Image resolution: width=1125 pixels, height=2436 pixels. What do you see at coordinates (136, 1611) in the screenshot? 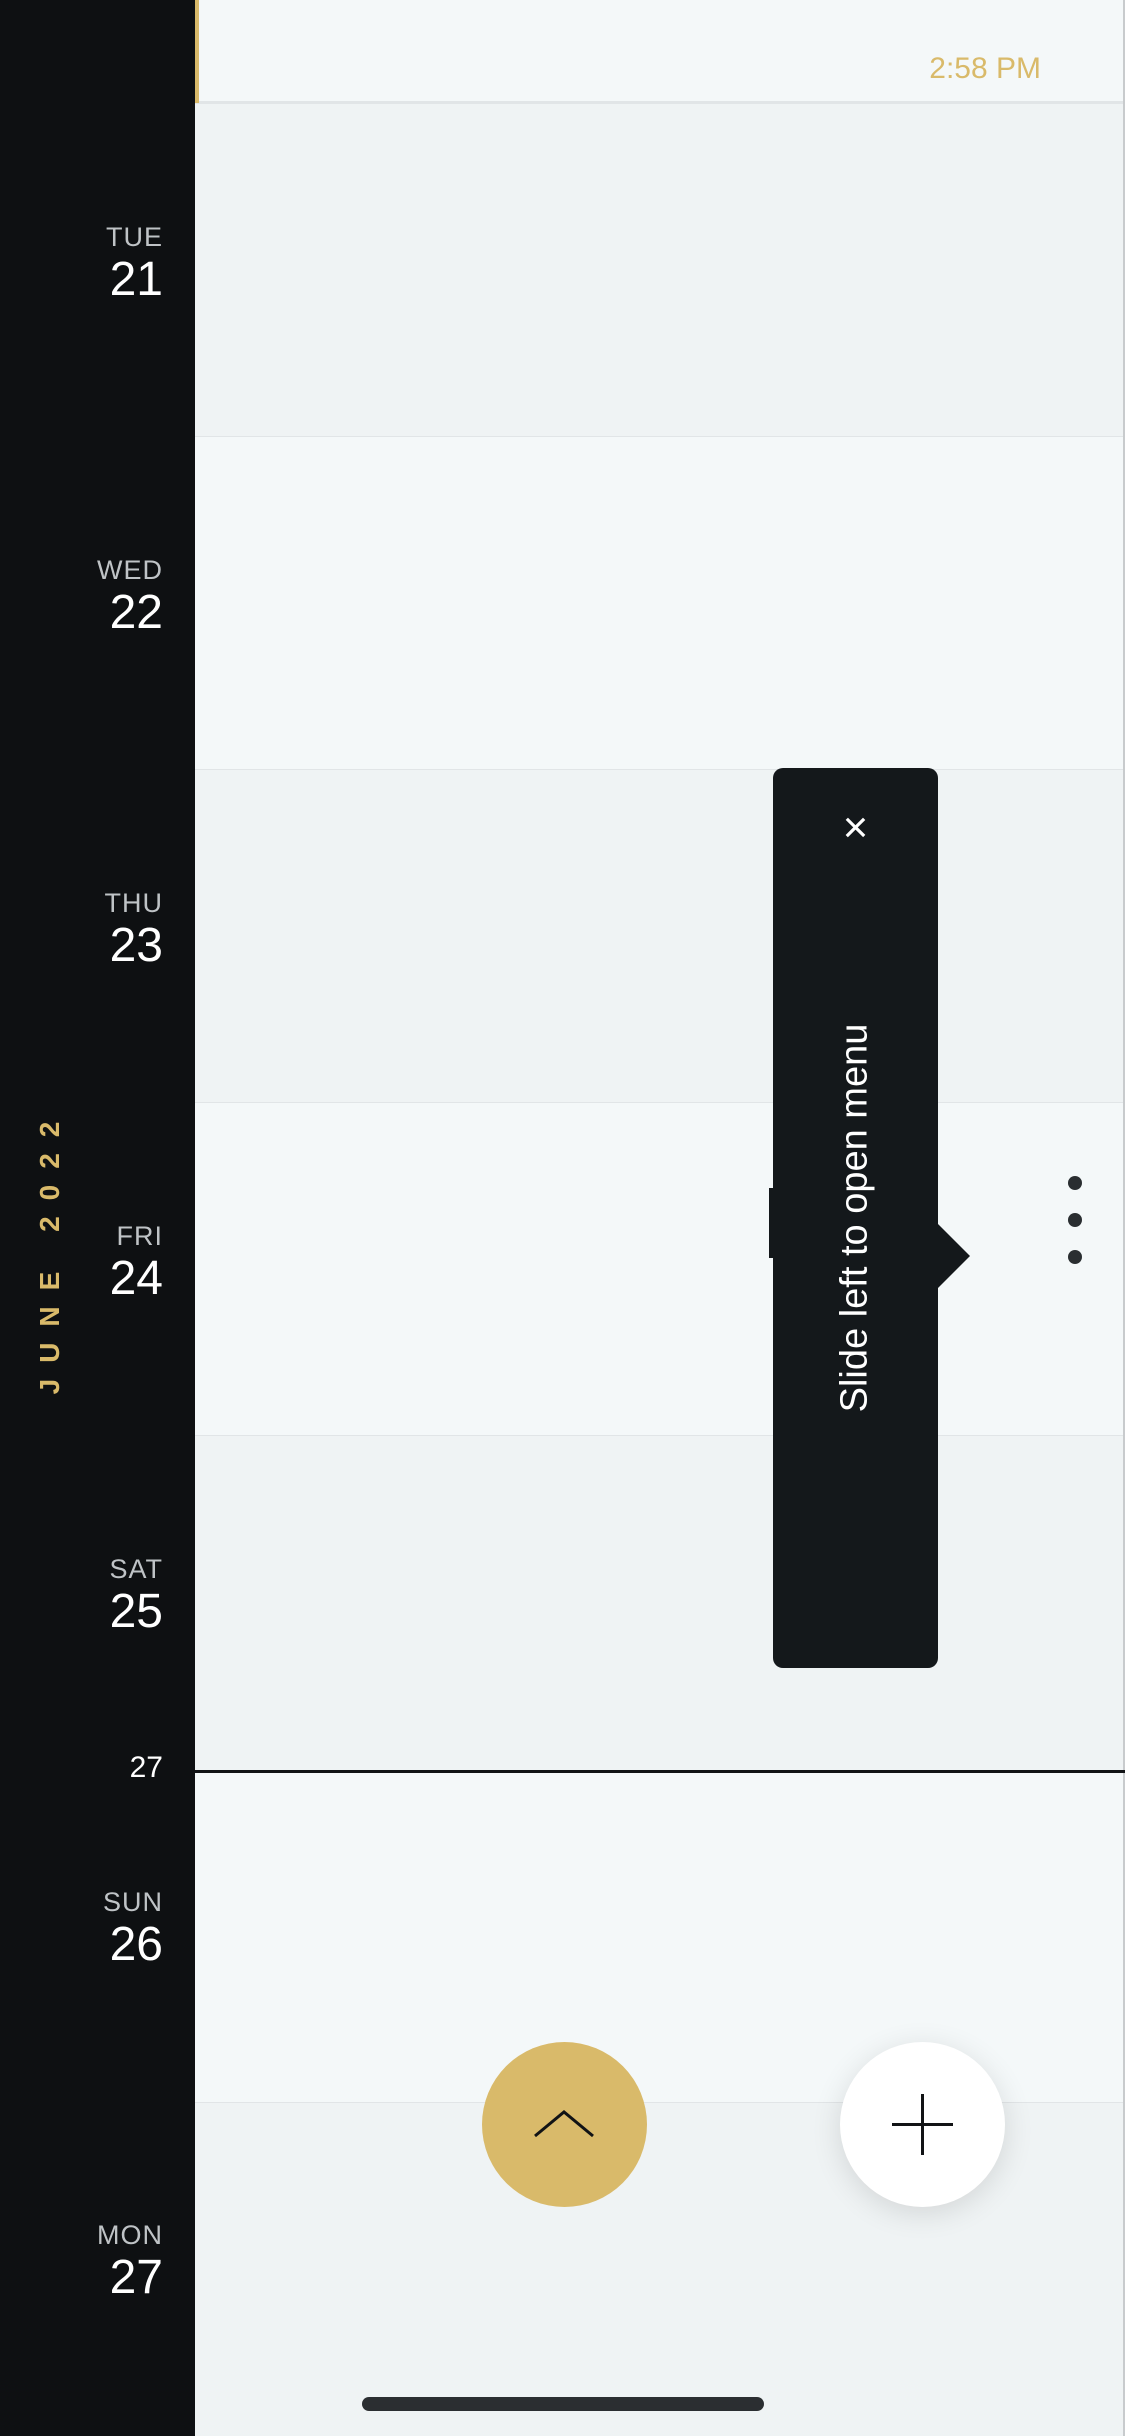
I see `day-number: 25` at bounding box center [136, 1611].